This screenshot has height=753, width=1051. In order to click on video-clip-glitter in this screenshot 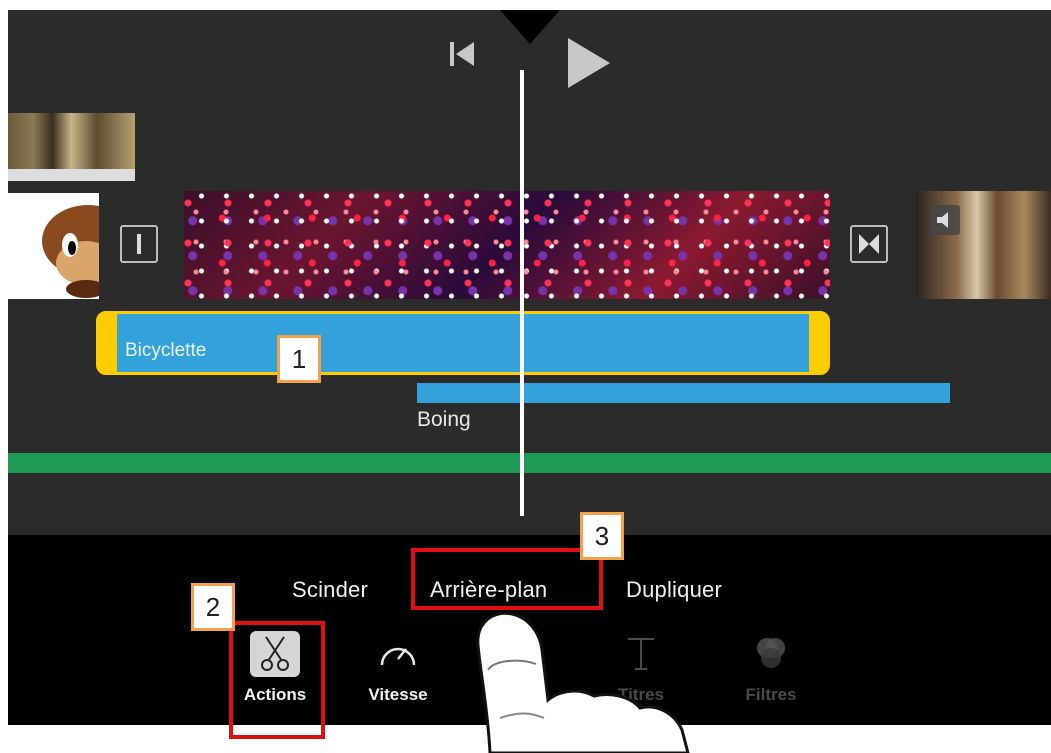, I will do `click(507, 245)`.